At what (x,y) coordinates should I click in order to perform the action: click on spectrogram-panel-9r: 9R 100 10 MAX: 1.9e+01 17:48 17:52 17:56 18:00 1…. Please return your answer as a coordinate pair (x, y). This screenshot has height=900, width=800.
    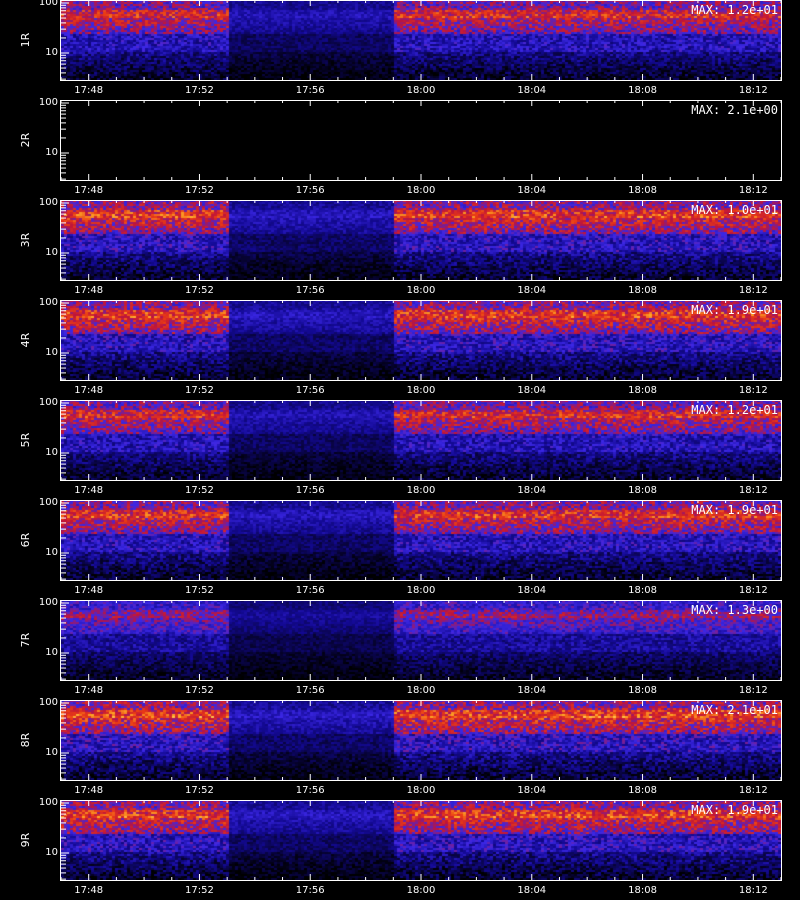
    Looking at the image, I should click on (400, 849).